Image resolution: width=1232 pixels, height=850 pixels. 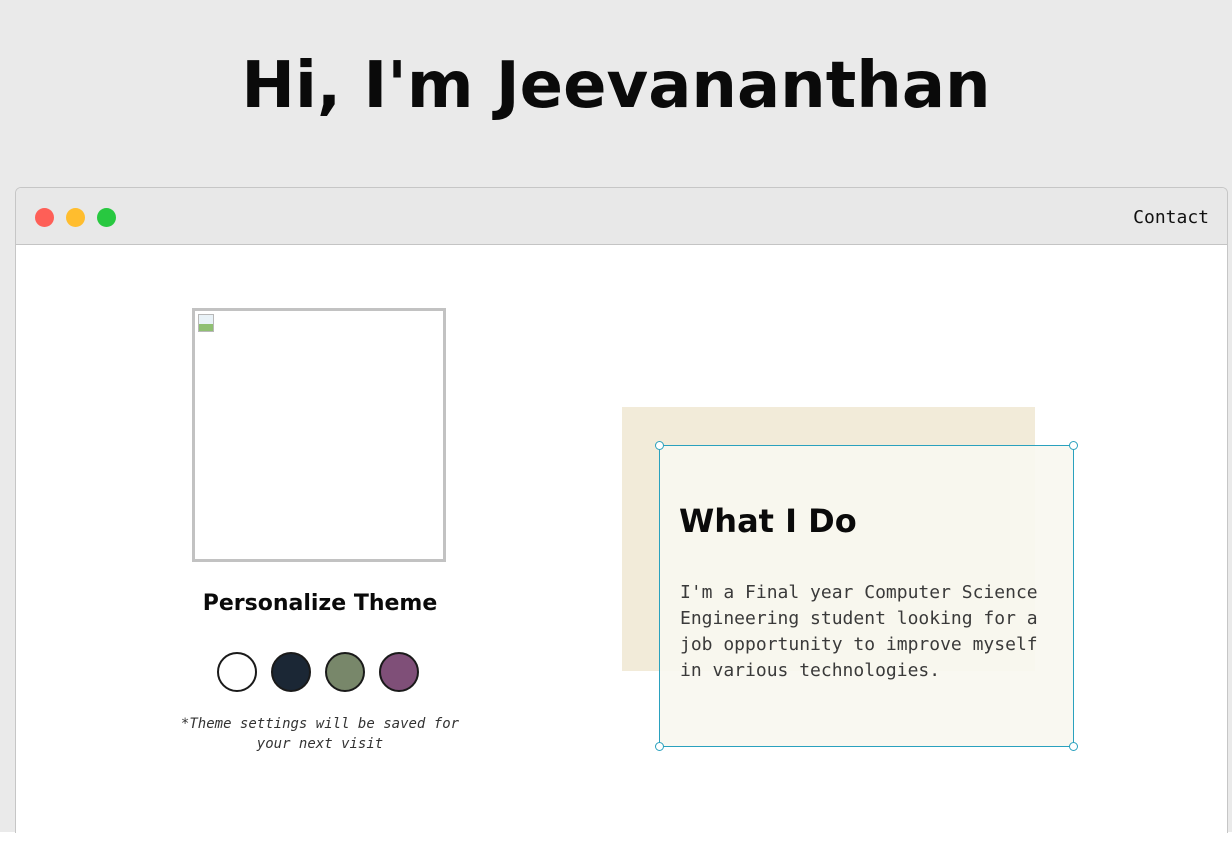 I want to click on nav-contact-link: Contact, so click(x=1171, y=218).